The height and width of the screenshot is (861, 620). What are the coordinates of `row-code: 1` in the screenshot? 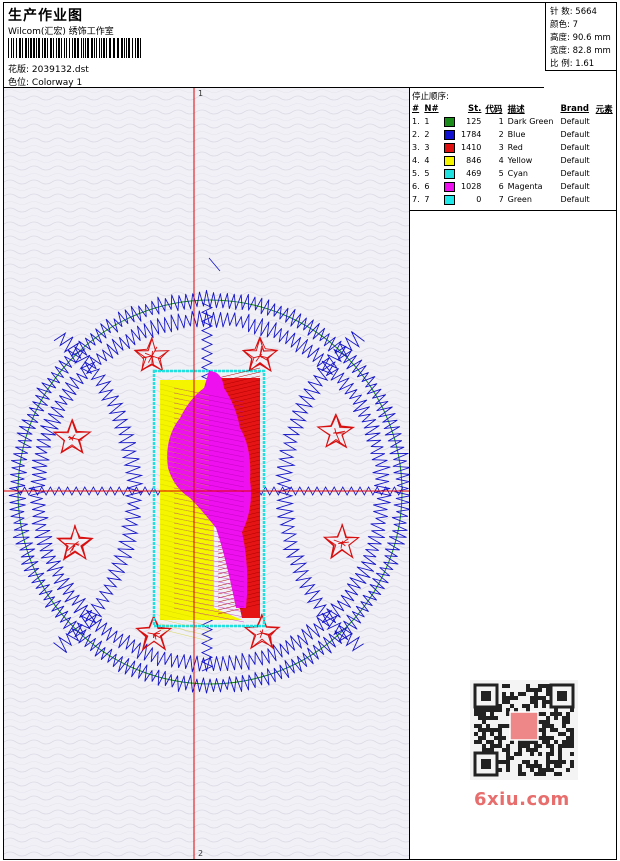 It's located at (501, 121).